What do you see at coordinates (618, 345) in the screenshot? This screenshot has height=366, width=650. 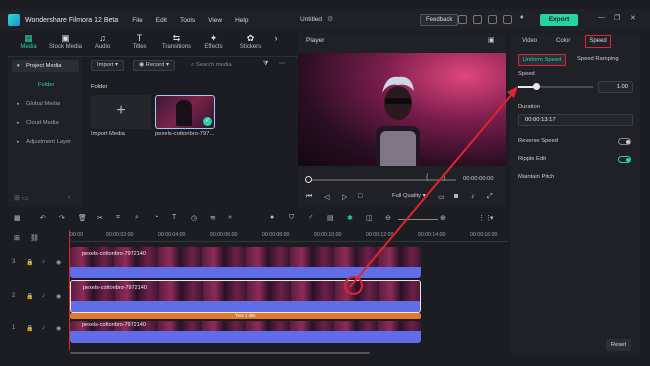 I see `reset-button: Reset` at bounding box center [618, 345].